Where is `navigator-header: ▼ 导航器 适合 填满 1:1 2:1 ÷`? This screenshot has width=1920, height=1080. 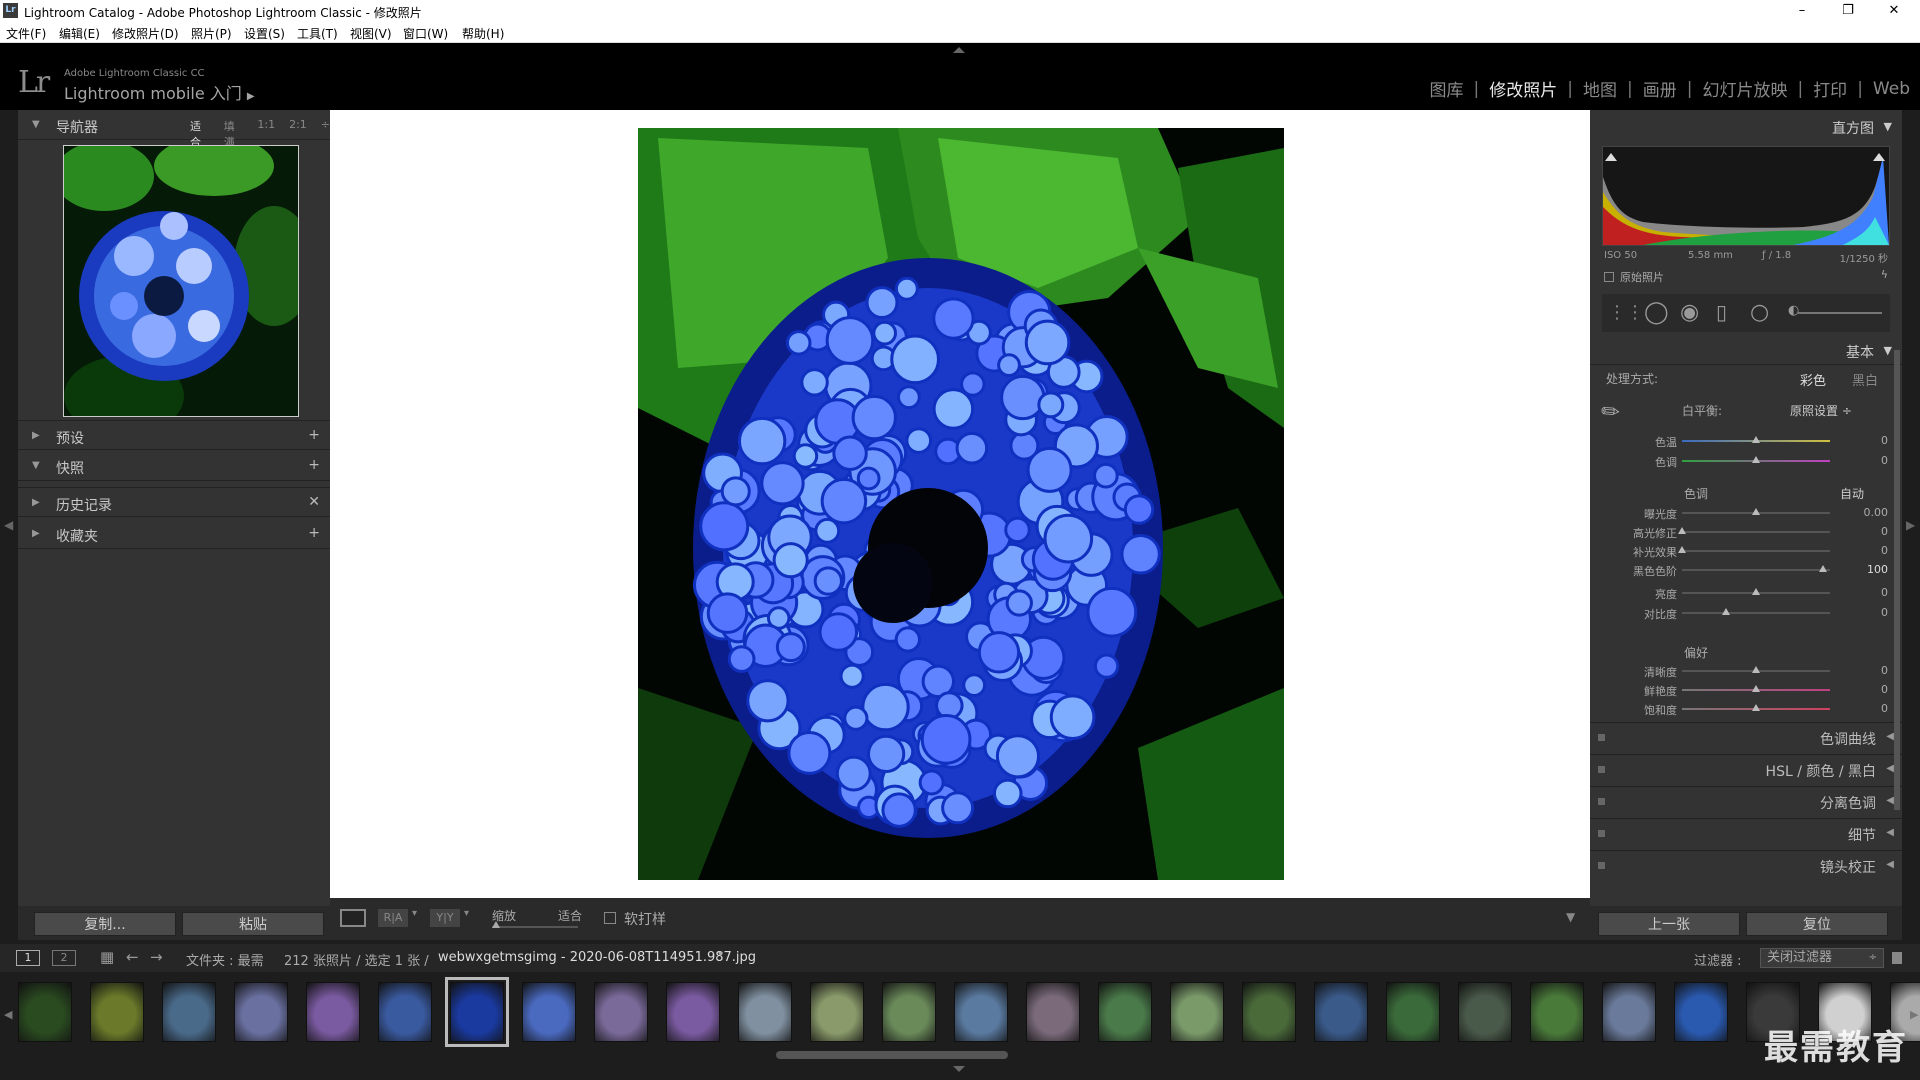
navigator-header: ▼ 导航器 适合 填满 1:1 2:1 ÷ is located at coordinates (174, 129).